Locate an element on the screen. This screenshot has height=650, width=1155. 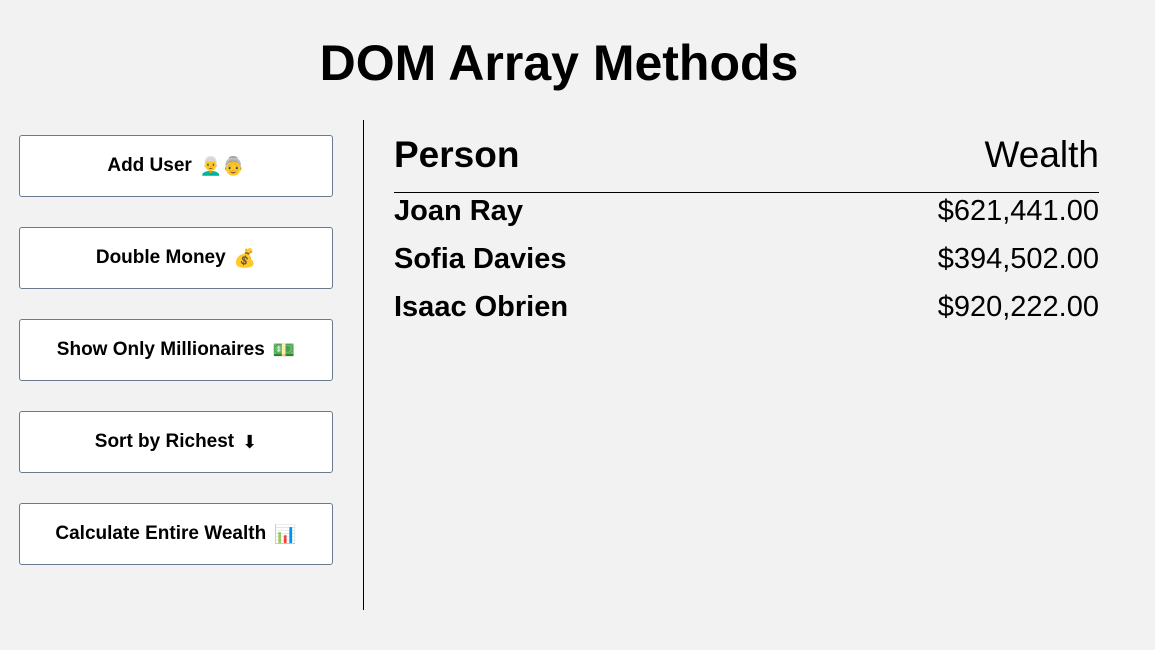
bar-chart-icon: 📊 is located at coordinates (285, 534).